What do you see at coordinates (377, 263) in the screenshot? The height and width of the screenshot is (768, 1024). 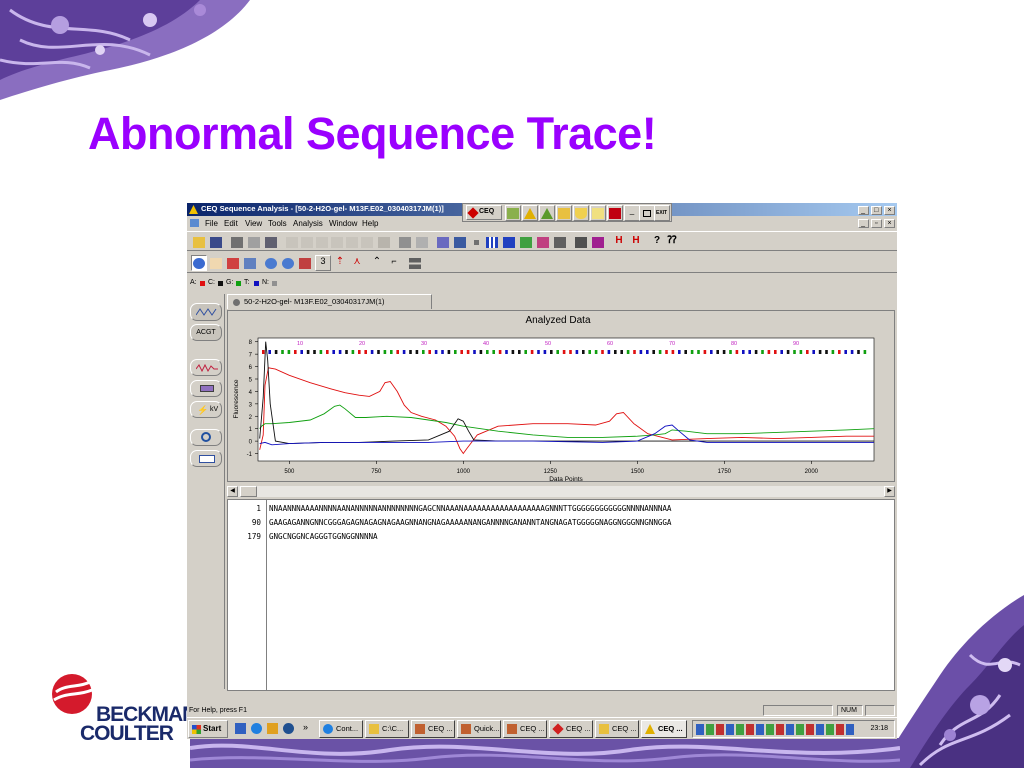 I see `scroll-up-icon: ⌃` at bounding box center [377, 263].